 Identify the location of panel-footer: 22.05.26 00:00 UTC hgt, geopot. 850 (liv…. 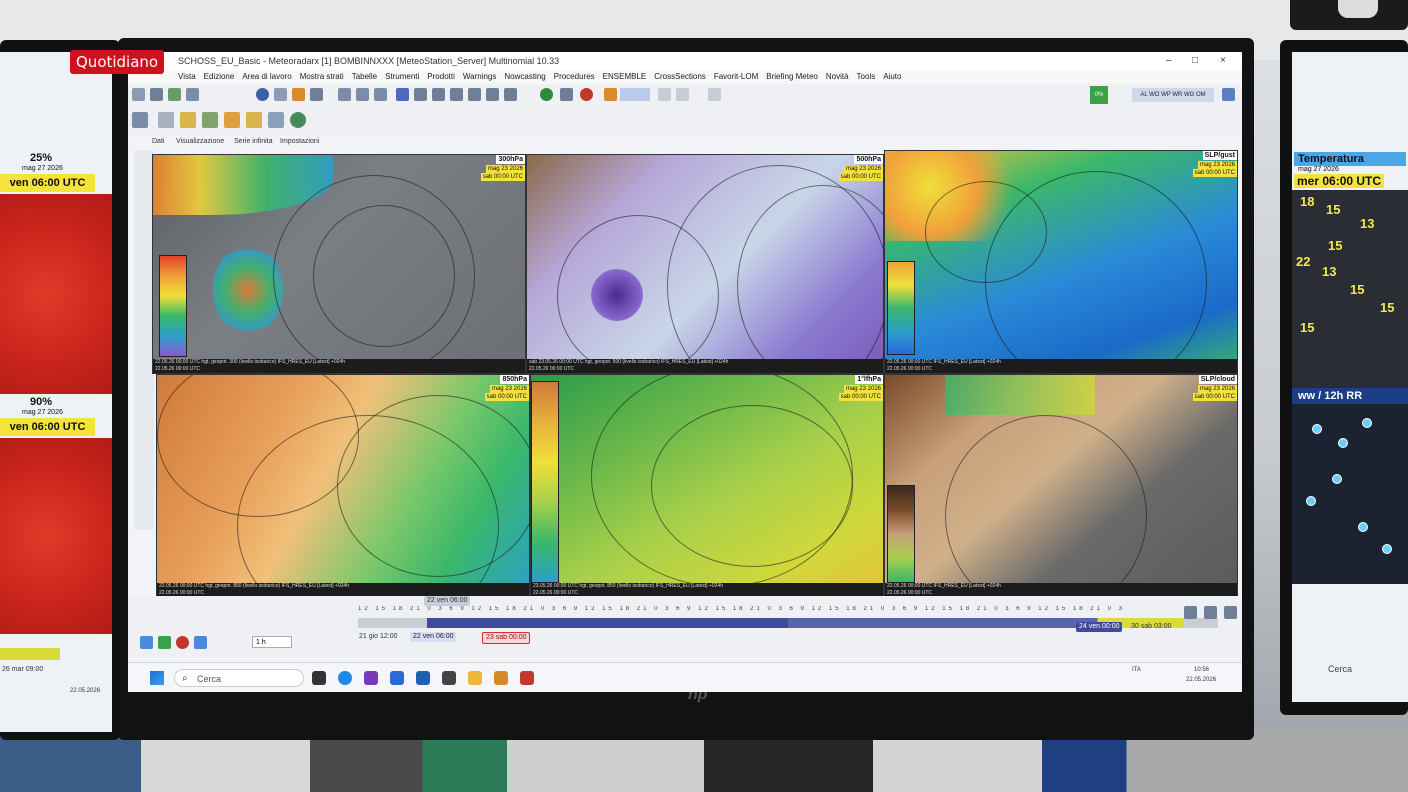
(343, 590).